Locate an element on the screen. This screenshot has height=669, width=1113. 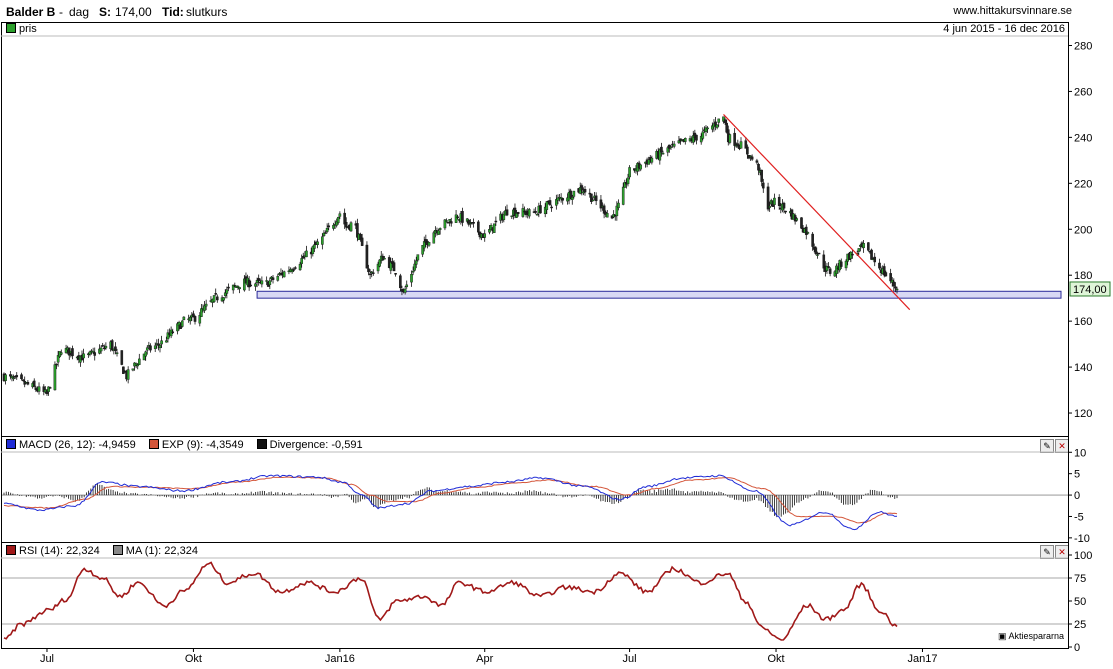
macd-label: MACD (26, 12): -4,9459 is located at coordinates (77, 445).